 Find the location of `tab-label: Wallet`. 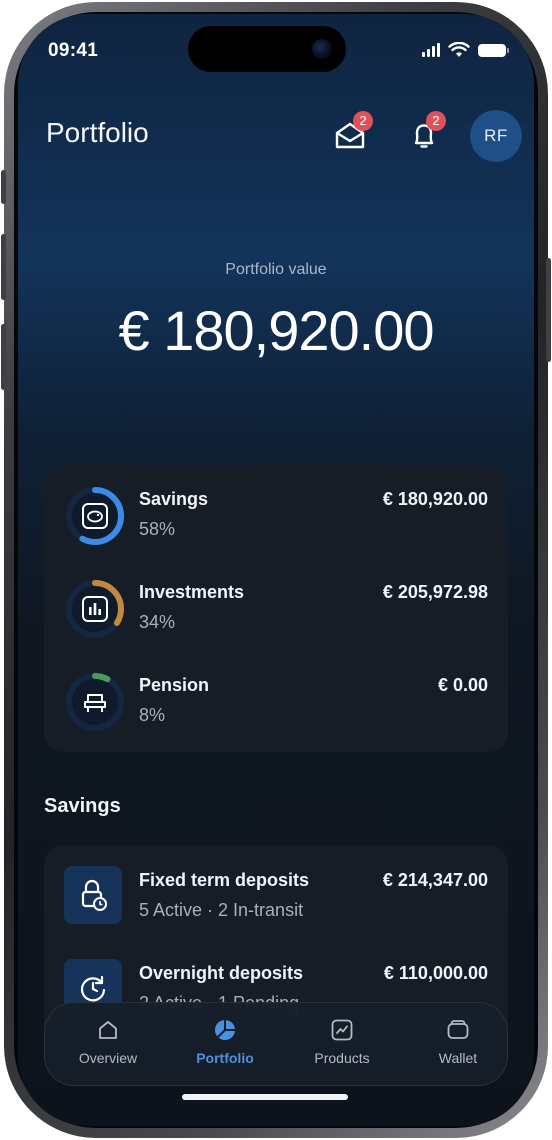

tab-label: Wallet is located at coordinates (458, 1058).